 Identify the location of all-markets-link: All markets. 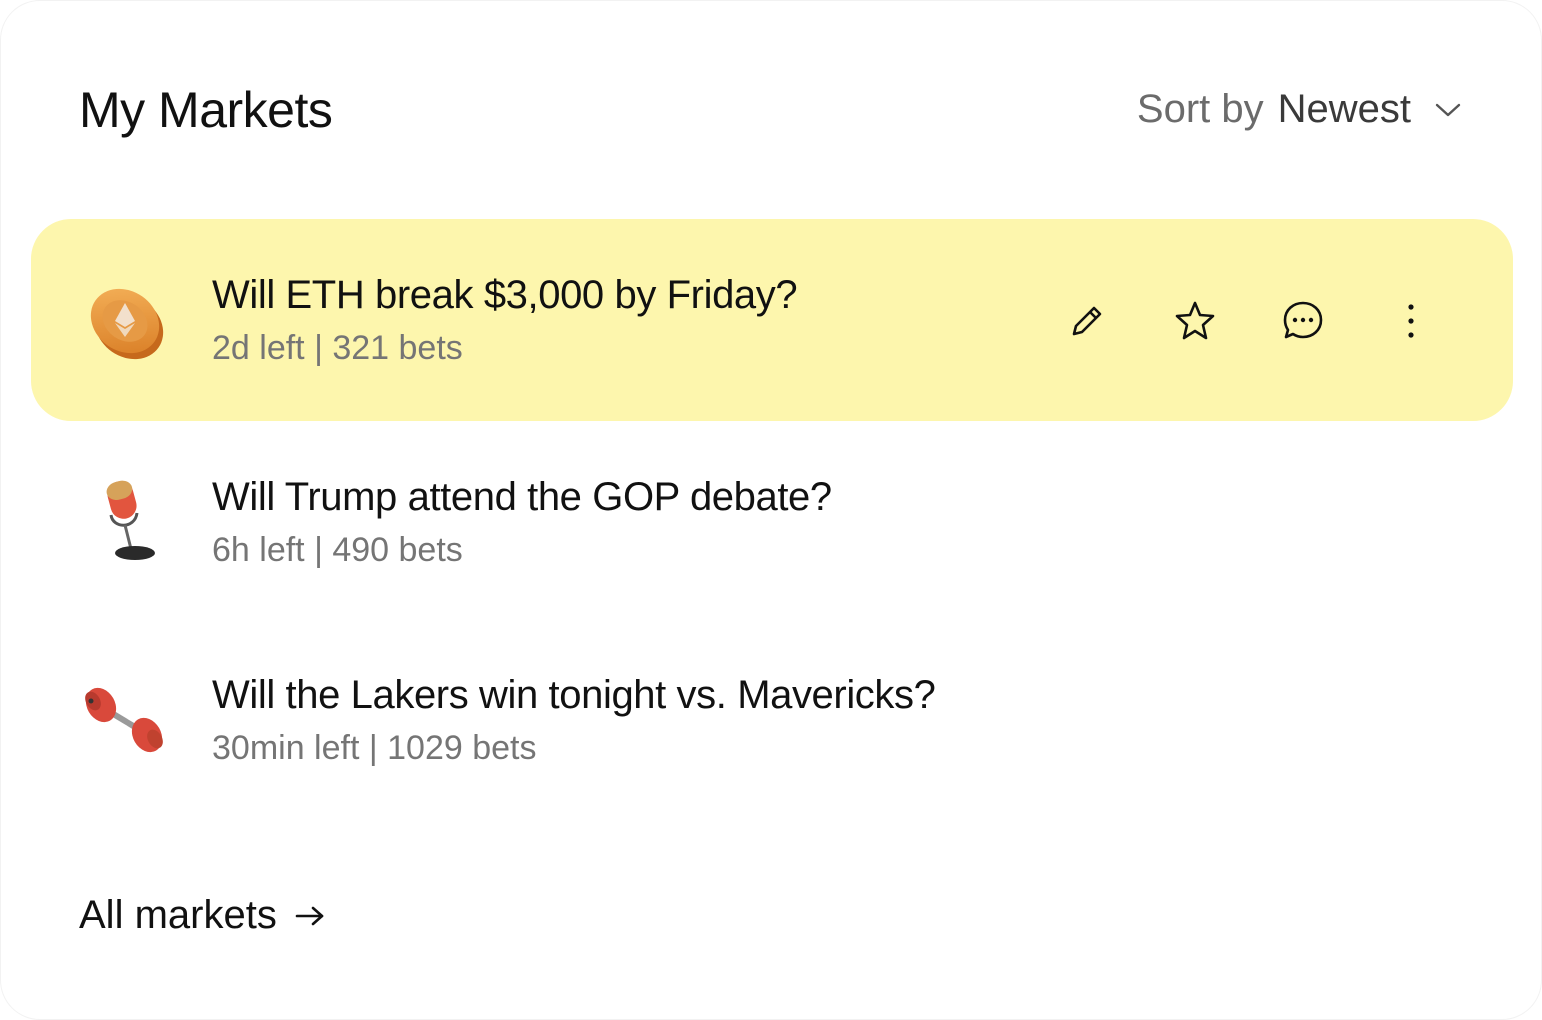
(202, 915).